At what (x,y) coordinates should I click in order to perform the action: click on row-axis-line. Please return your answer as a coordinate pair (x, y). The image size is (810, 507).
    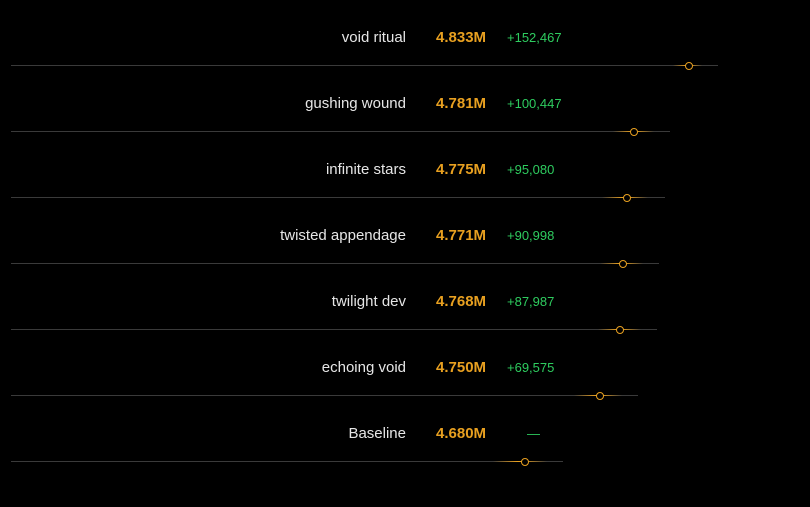
    Looking at the image, I should click on (287, 461).